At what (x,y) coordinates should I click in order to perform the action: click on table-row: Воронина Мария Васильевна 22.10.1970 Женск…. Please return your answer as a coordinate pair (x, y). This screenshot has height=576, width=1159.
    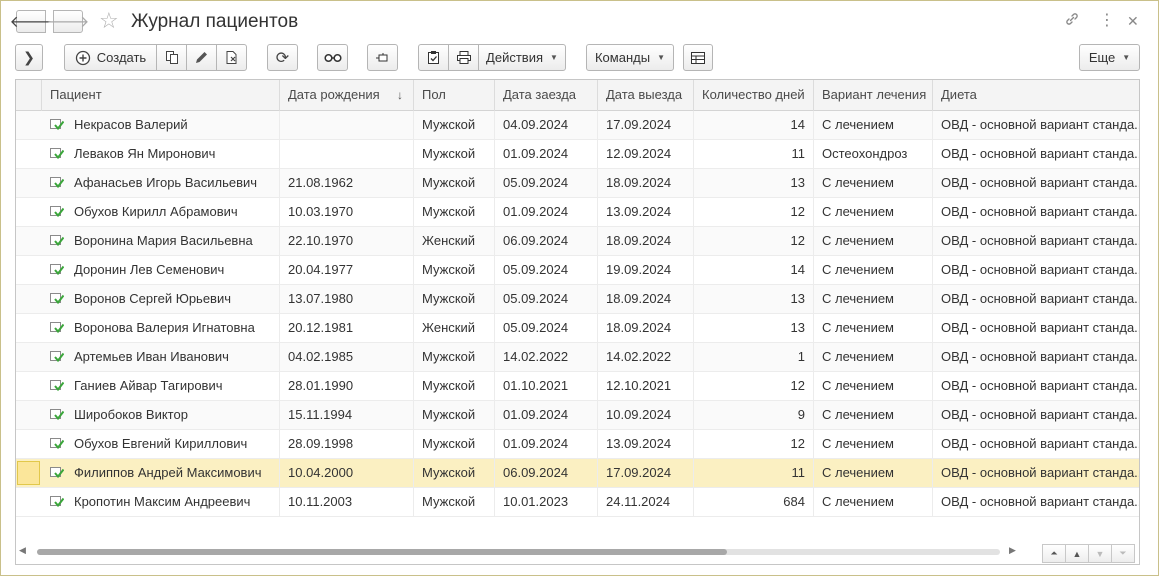
    Looking at the image, I should click on (577, 241).